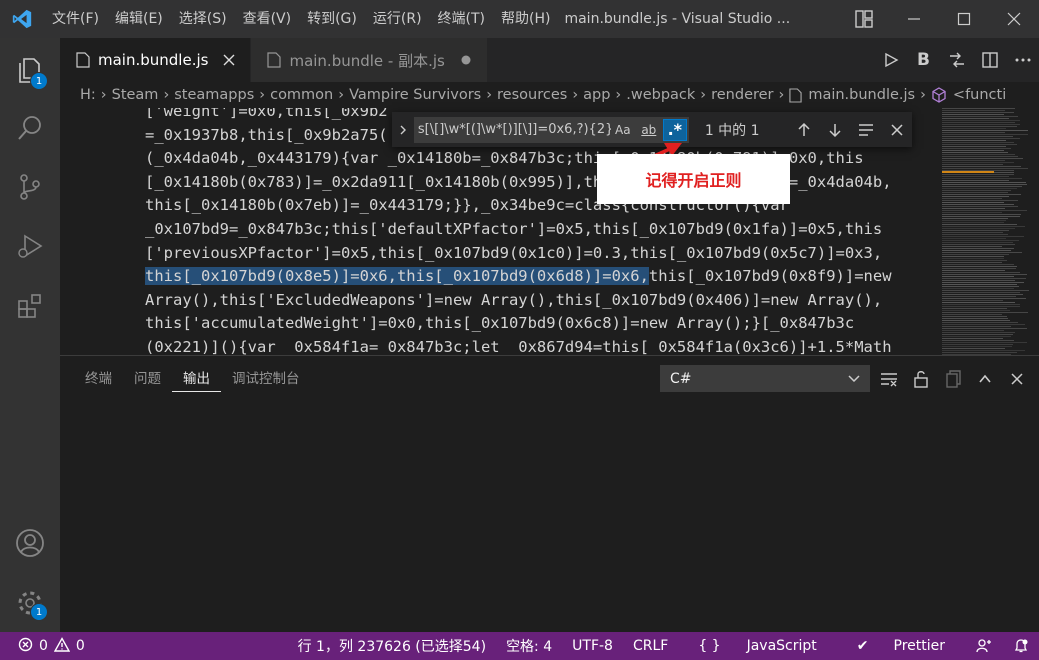 This screenshot has height=660, width=1039. Describe the element at coordinates (985, 378) in the screenshot. I see `maximize-panel-chevron-up-icon` at that location.